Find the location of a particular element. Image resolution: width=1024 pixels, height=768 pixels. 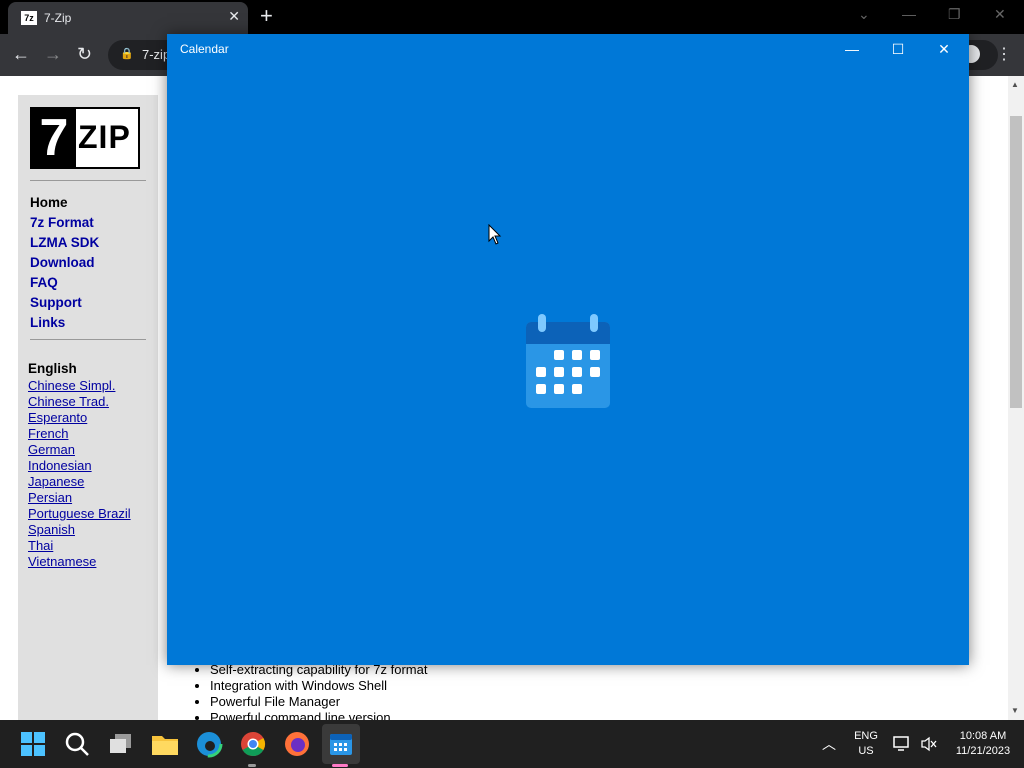

calendar-icon is located at coordinates (341, 744).